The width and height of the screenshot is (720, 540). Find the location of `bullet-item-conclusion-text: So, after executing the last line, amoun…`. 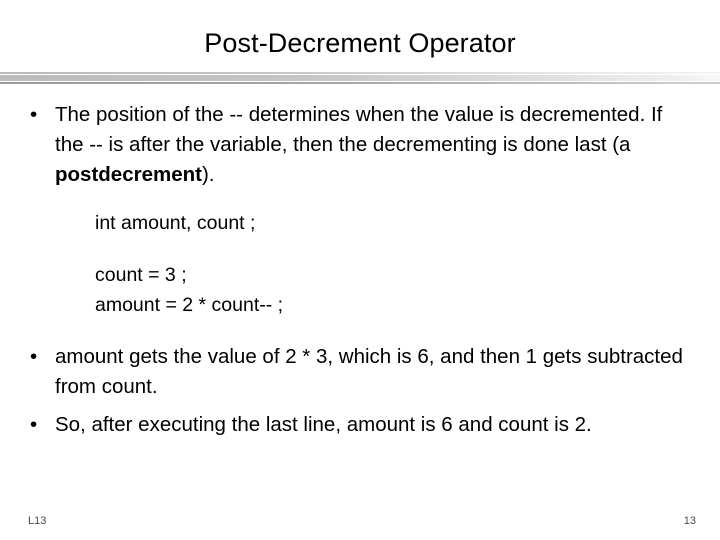

bullet-item-conclusion-text: So, after executing the last line, amoun… is located at coordinates (323, 424).